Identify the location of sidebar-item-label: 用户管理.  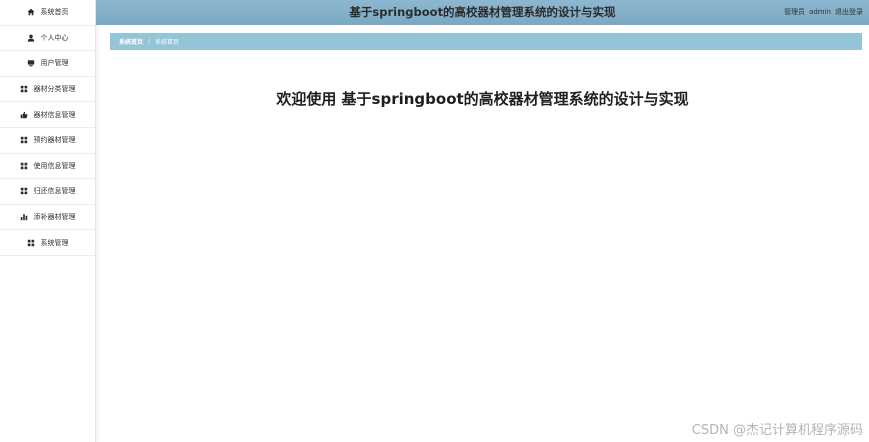
(54, 63).